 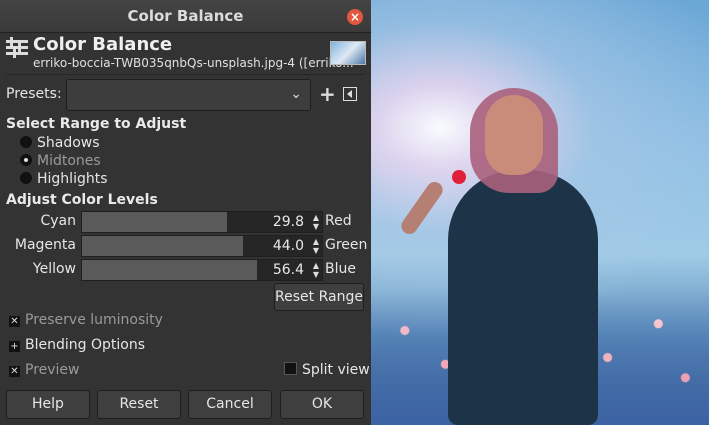 I want to click on chevron-down-icon: ⌄, so click(x=296, y=94).